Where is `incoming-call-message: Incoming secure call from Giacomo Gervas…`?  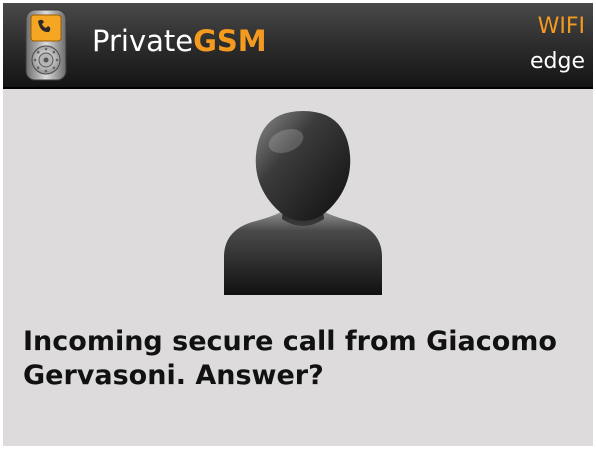
incoming-call-message: Incoming secure call from Giacomo Gervas… is located at coordinates (290, 358).